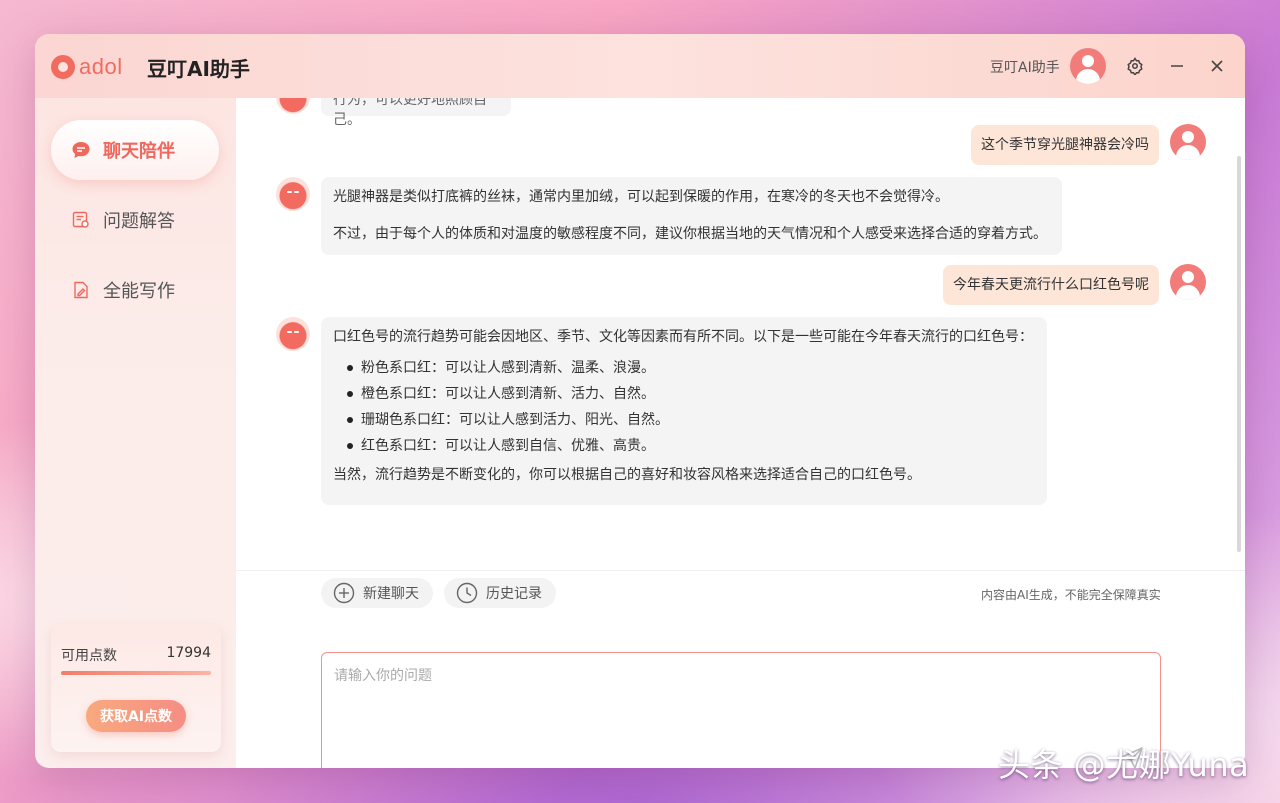 The height and width of the screenshot is (803, 1280). What do you see at coordinates (678, 394) in the screenshot?
I see `list-item: 橙色系口红：可以让人感到清新、活力、自然。` at bounding box center [678, 394].